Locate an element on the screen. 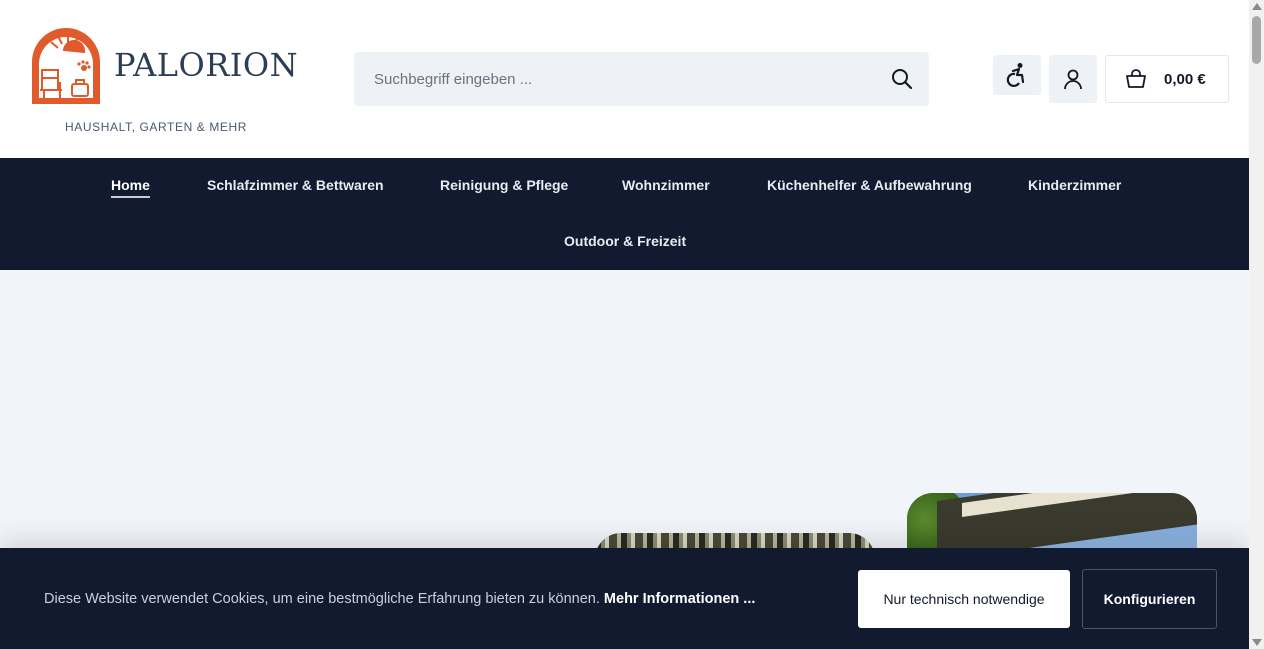 Image resolution: width=1264 pixels, height=649 pixels. search-icon is located at coordinates (902, 79).